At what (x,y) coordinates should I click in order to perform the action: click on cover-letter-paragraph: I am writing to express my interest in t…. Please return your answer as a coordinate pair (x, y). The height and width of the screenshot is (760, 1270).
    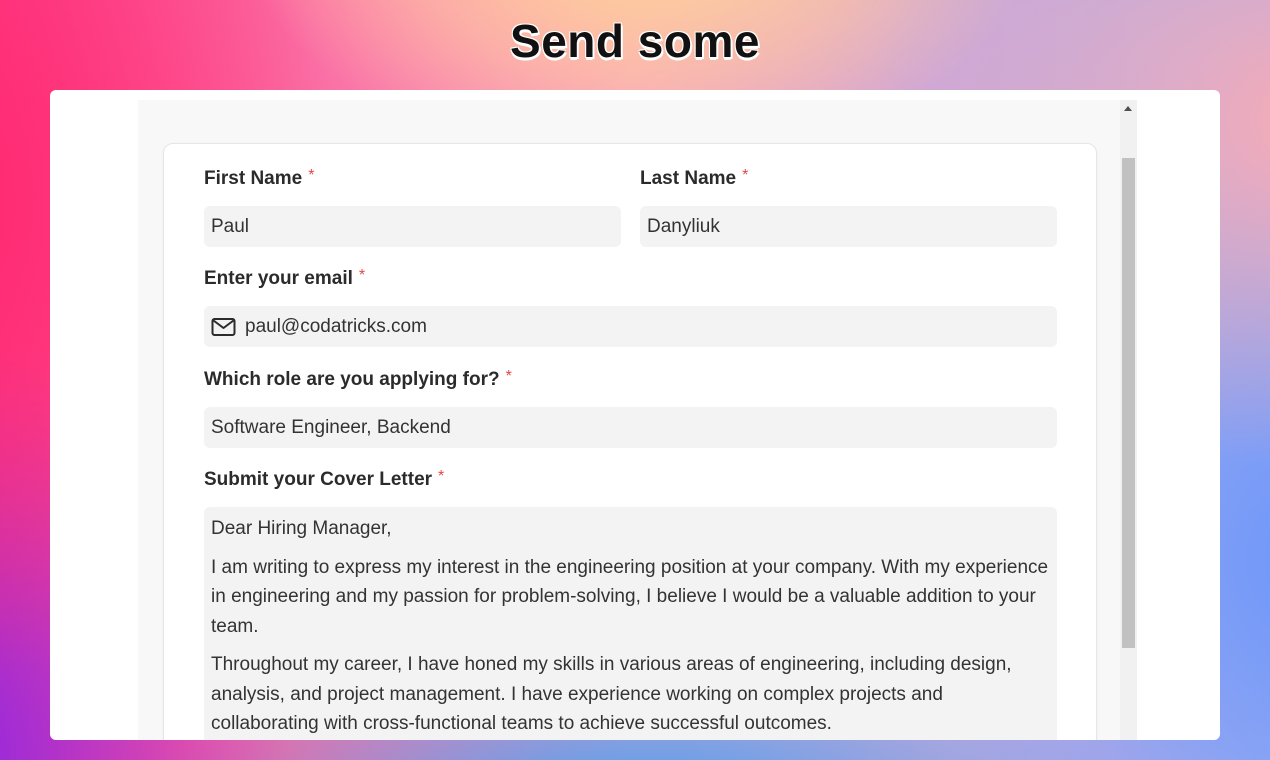
    Looking at the image, I should click on (630, 596).